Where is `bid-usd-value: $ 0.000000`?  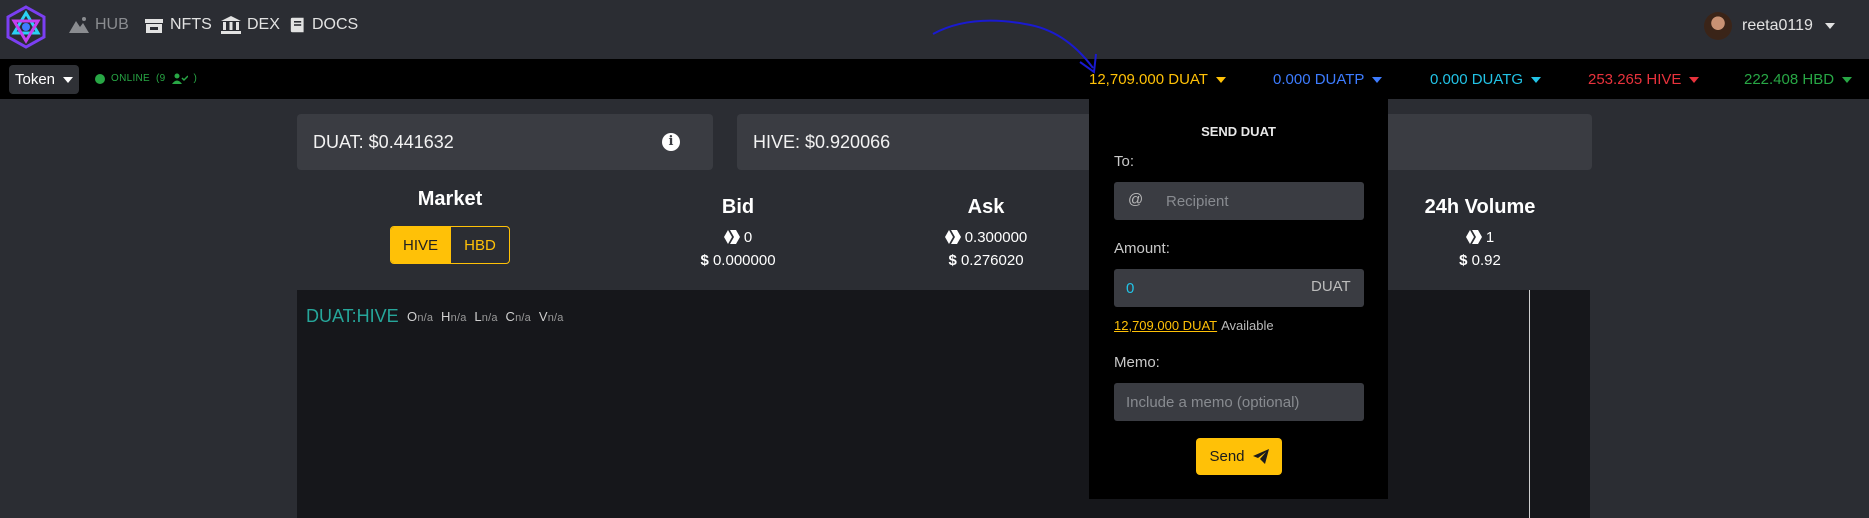 bid-usd-value: $ 0.000000 is located at coordinates (738, 260).